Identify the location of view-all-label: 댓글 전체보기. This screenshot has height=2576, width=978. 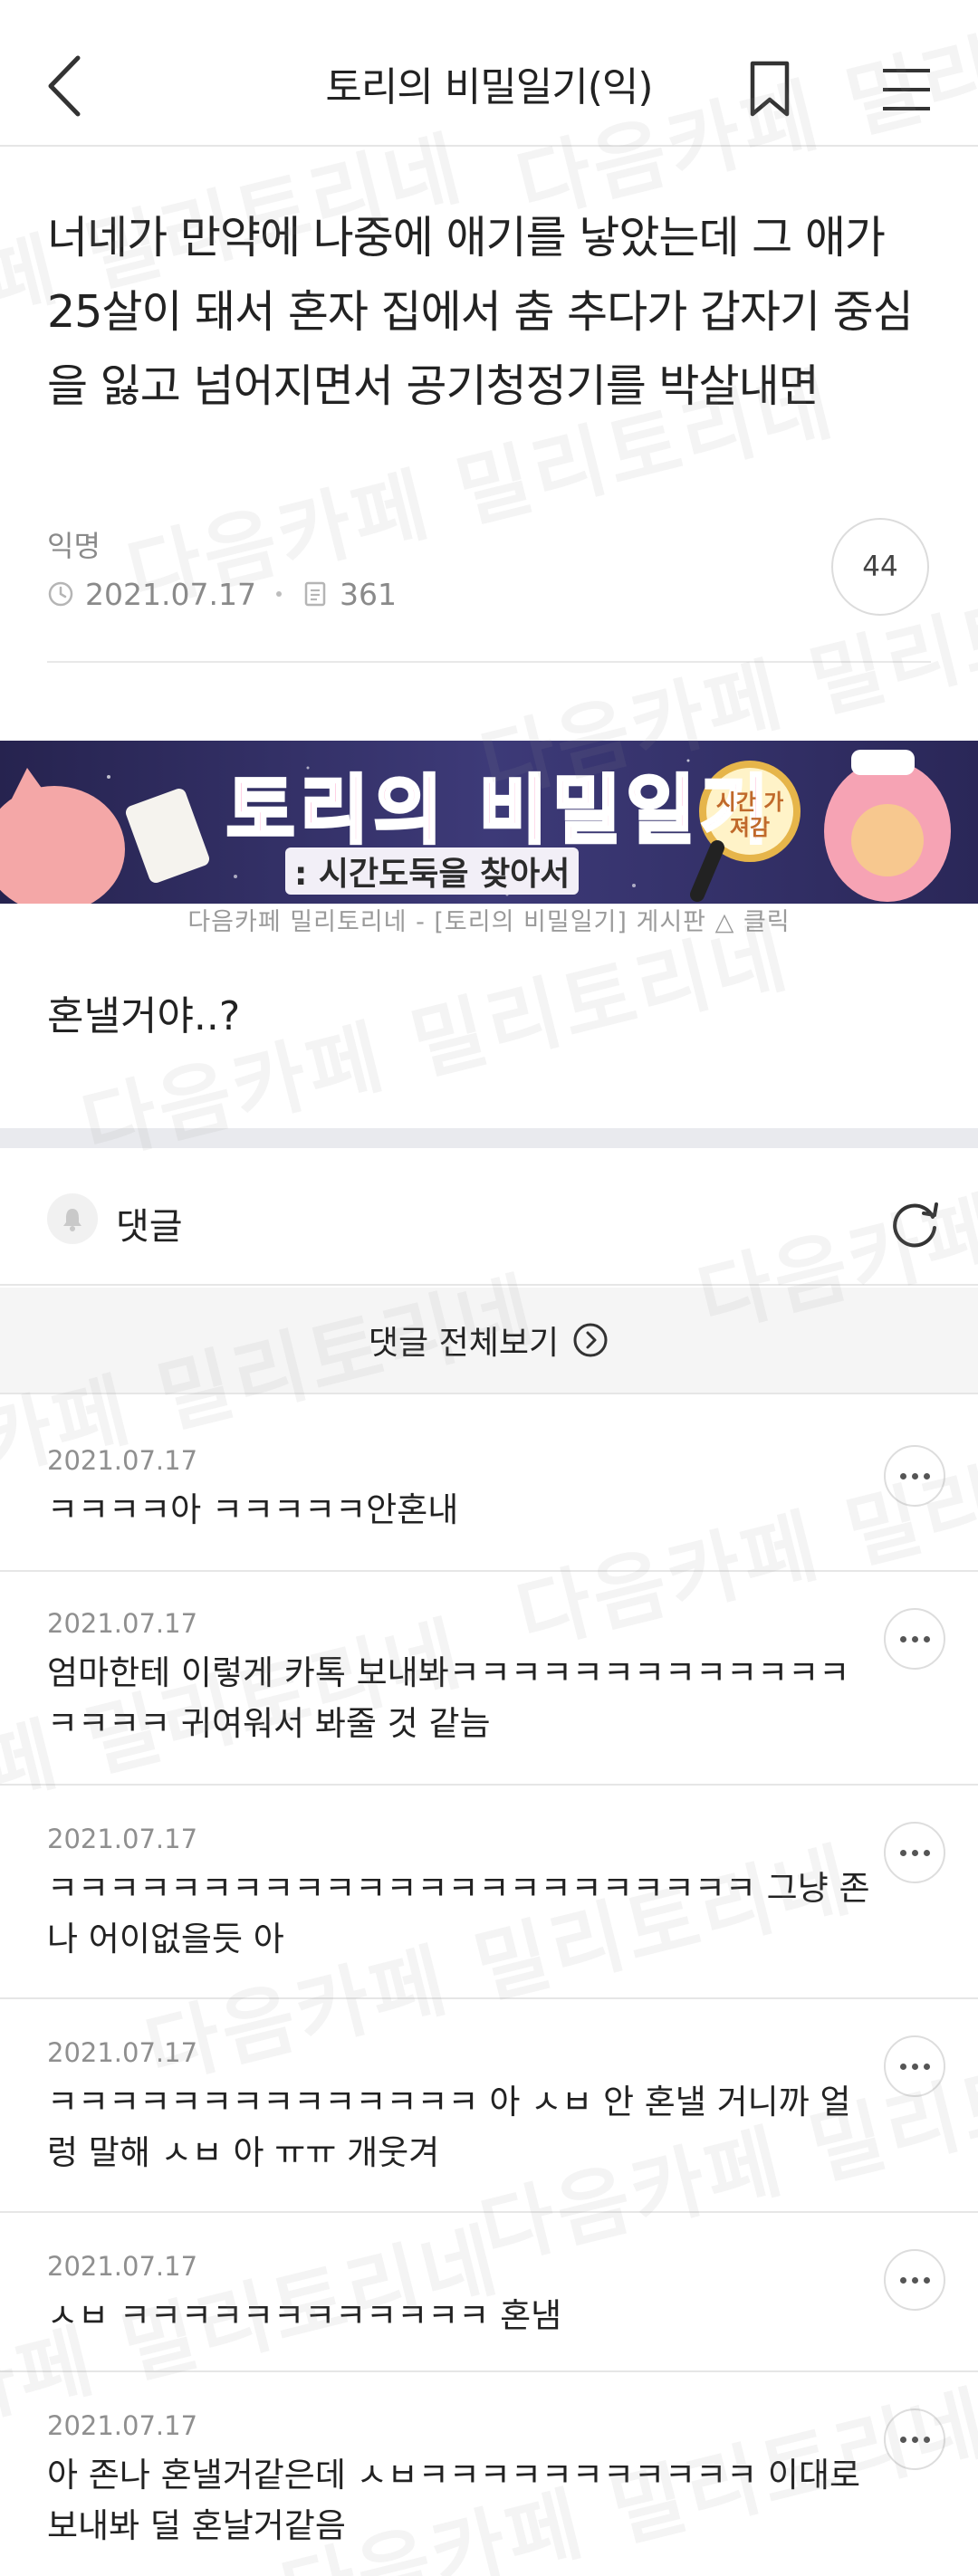
(464, 1343).